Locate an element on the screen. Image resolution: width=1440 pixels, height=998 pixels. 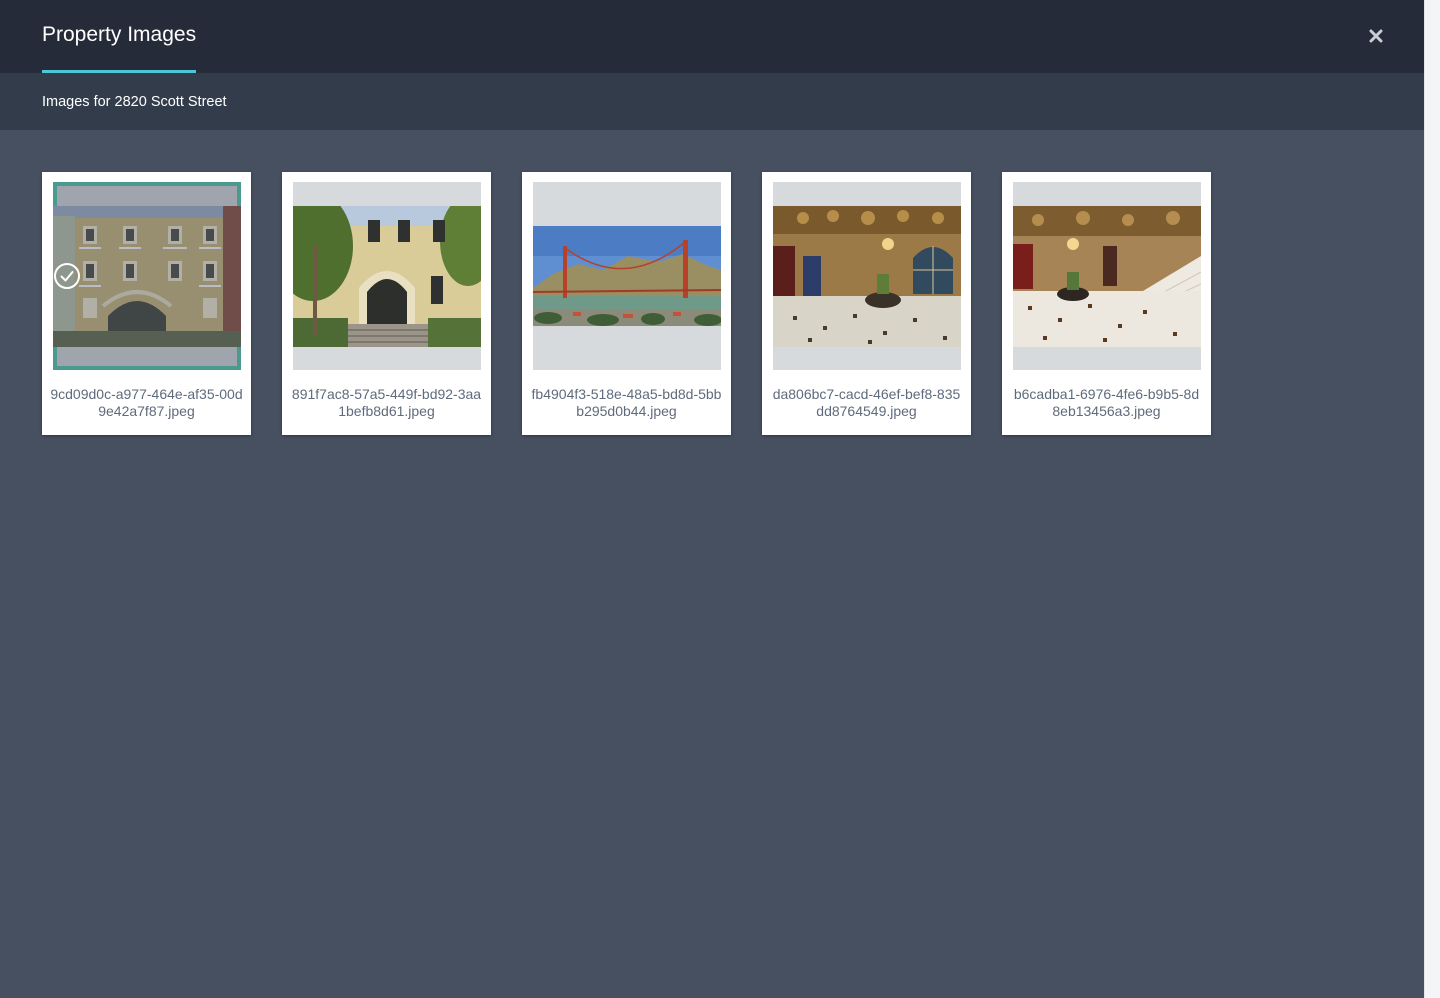
close-button is located at coordinates (1376, 36).